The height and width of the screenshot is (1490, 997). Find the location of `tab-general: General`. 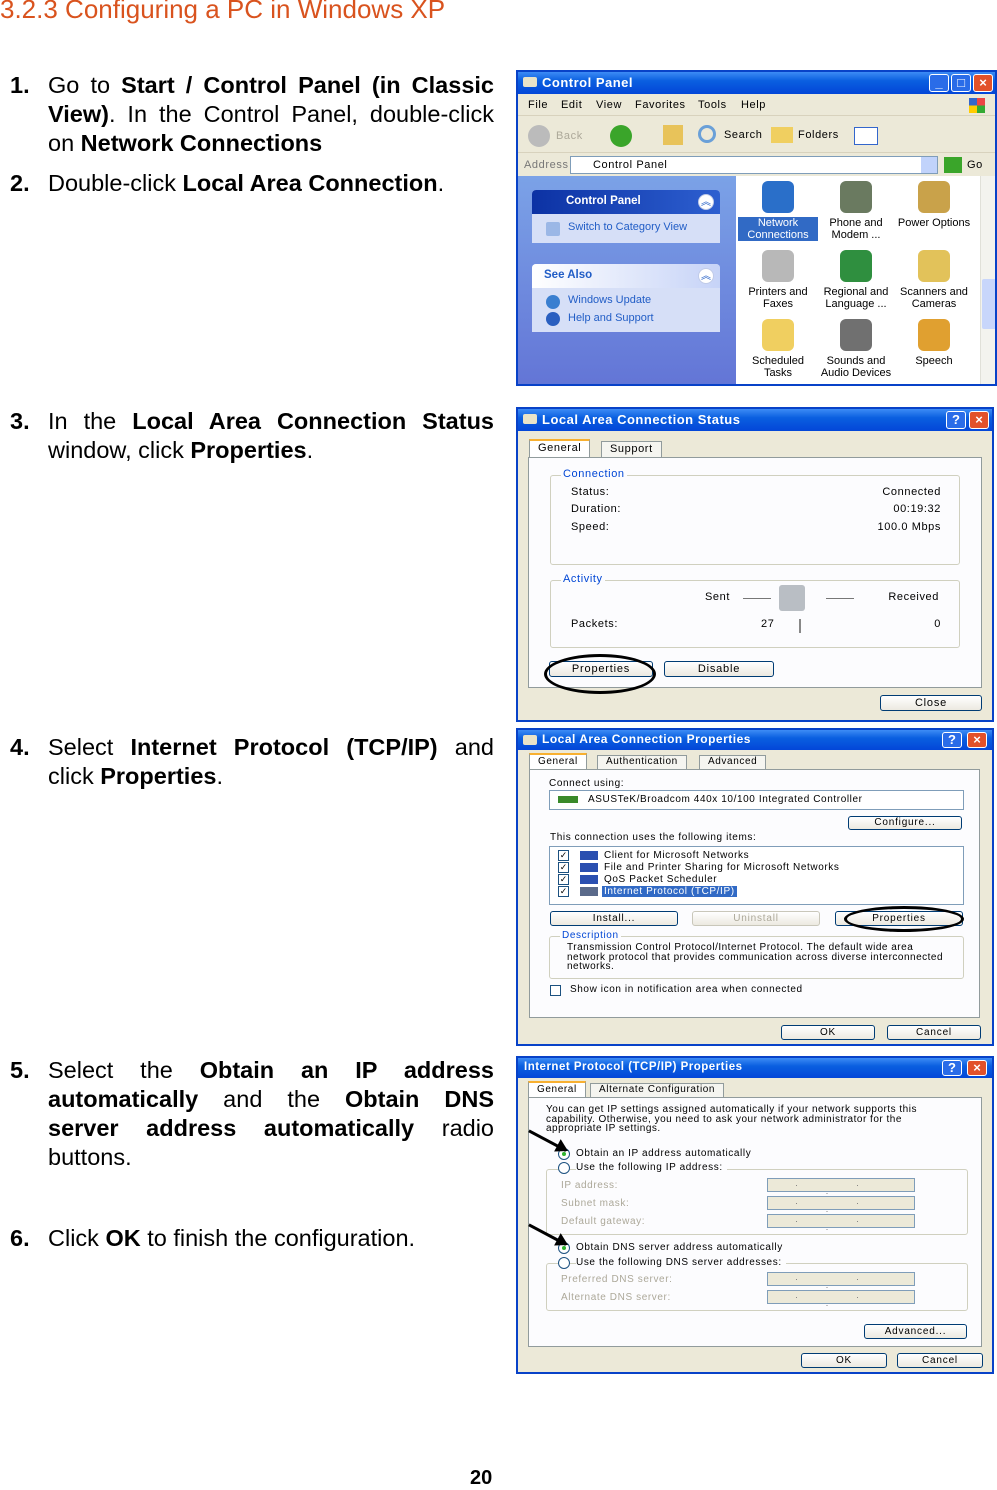

tab-general: General is located at coordinates (560, 448).